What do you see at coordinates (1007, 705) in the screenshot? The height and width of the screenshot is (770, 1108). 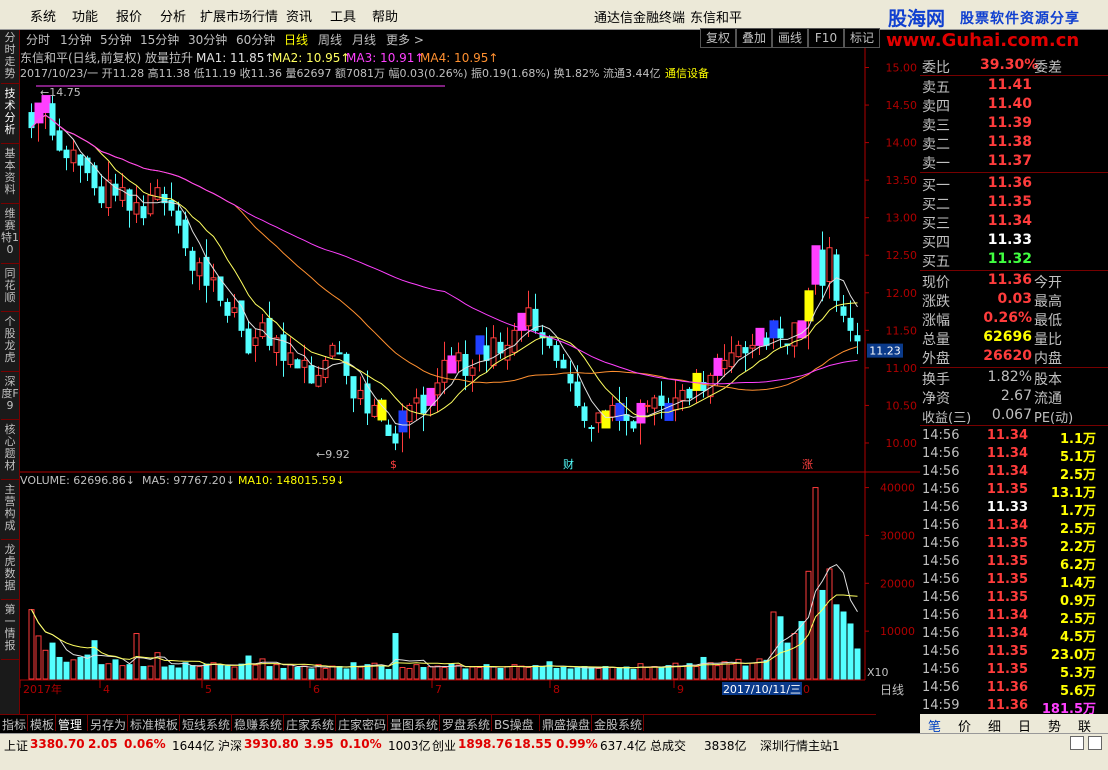 I see `tick-price: 11.36` at bounding box center [1007, 705].